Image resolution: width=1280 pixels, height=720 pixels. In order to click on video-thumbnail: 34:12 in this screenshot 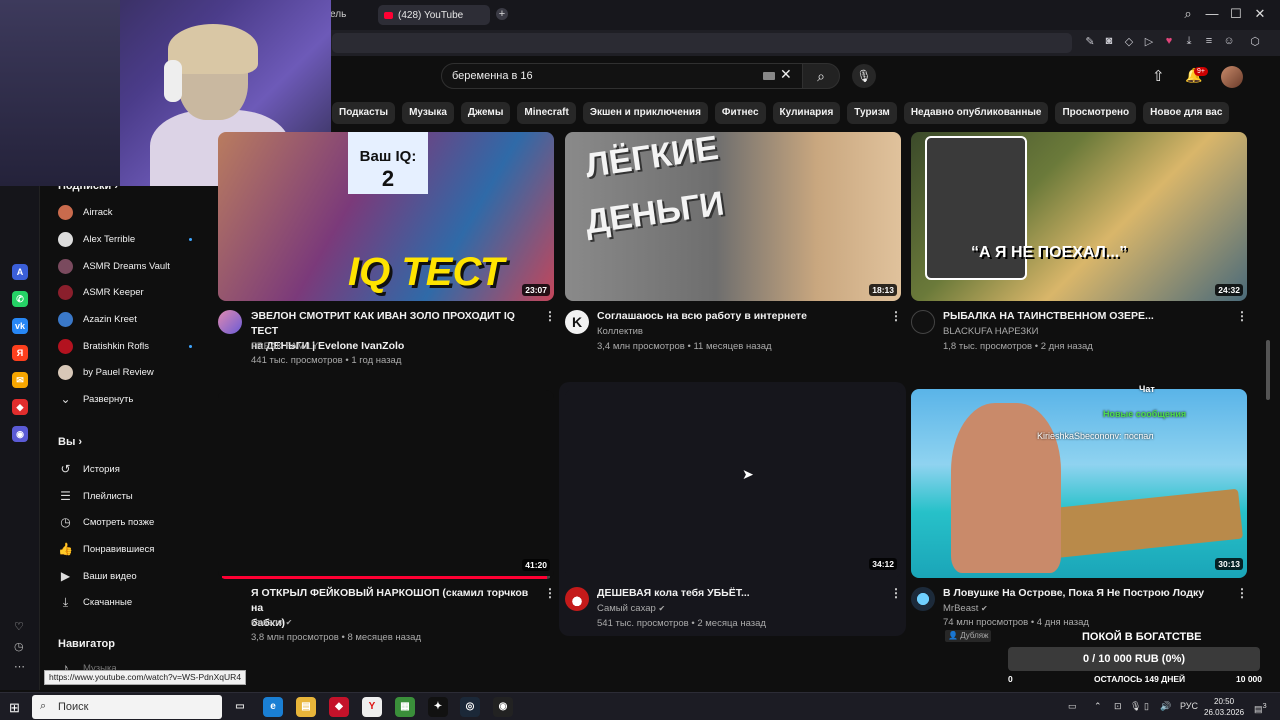, I will do `click(733, 483)`.